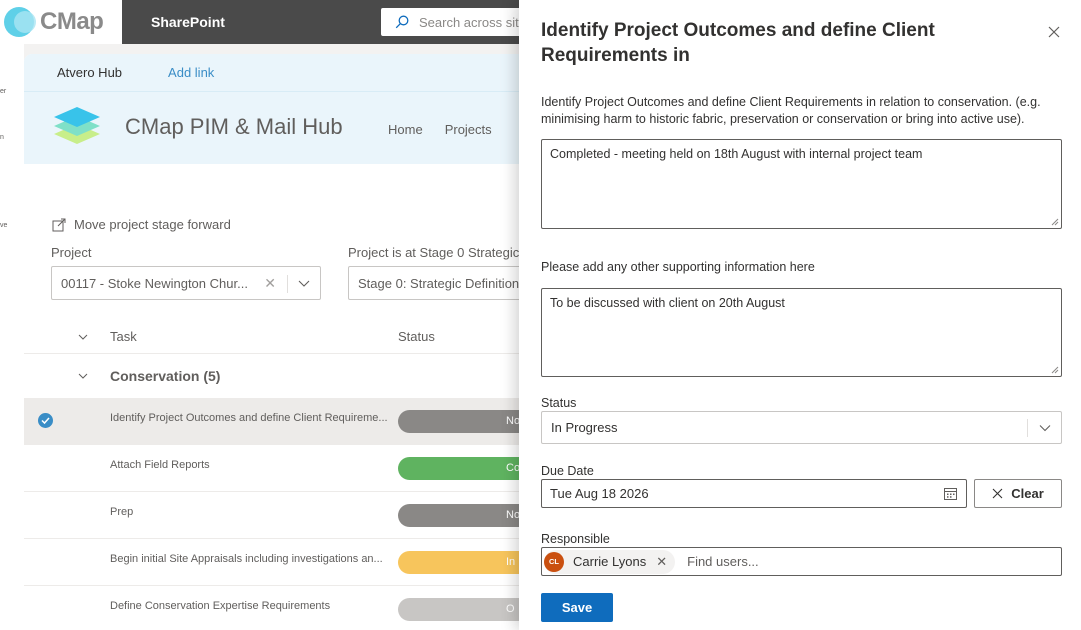  What do you see at coordinates (191, 72) in the screenshot?
I see `add-link: Add link` at bounding box center [191, 72].